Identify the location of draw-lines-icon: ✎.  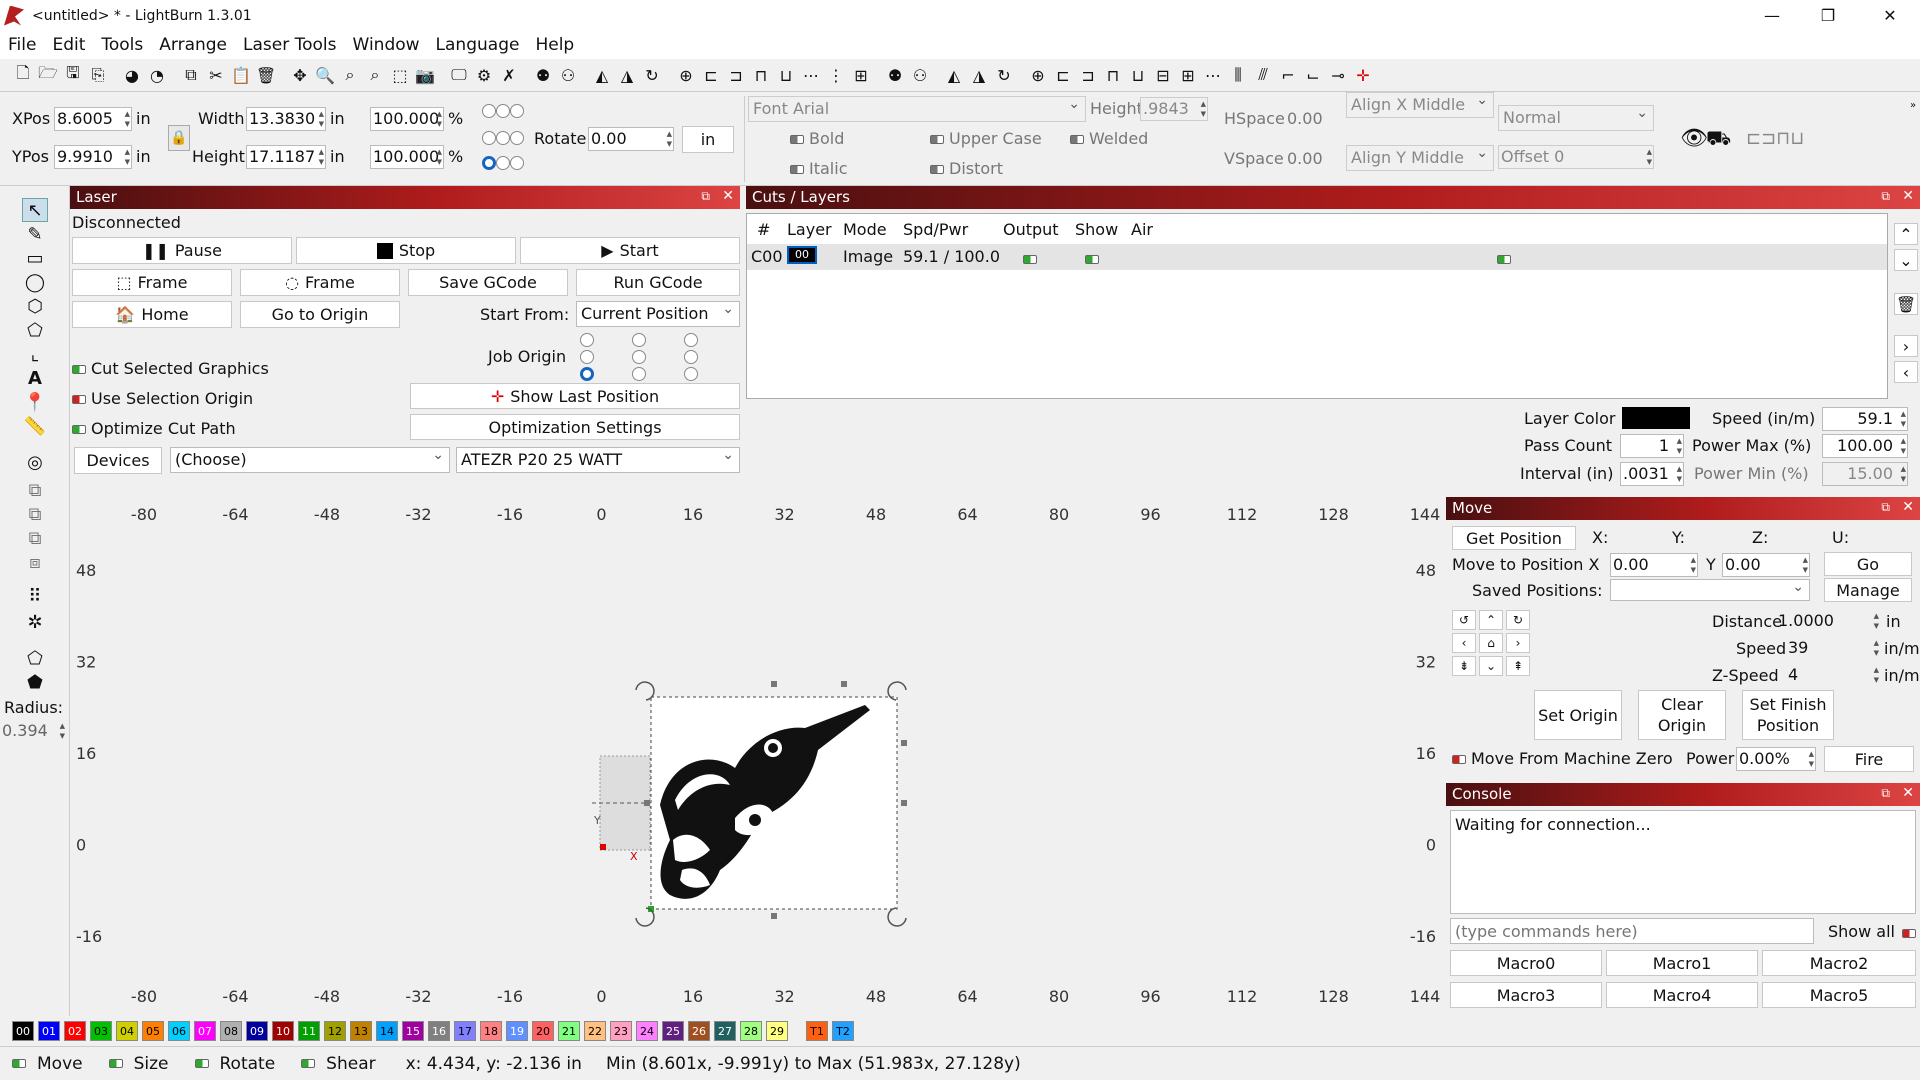
(35, 234).